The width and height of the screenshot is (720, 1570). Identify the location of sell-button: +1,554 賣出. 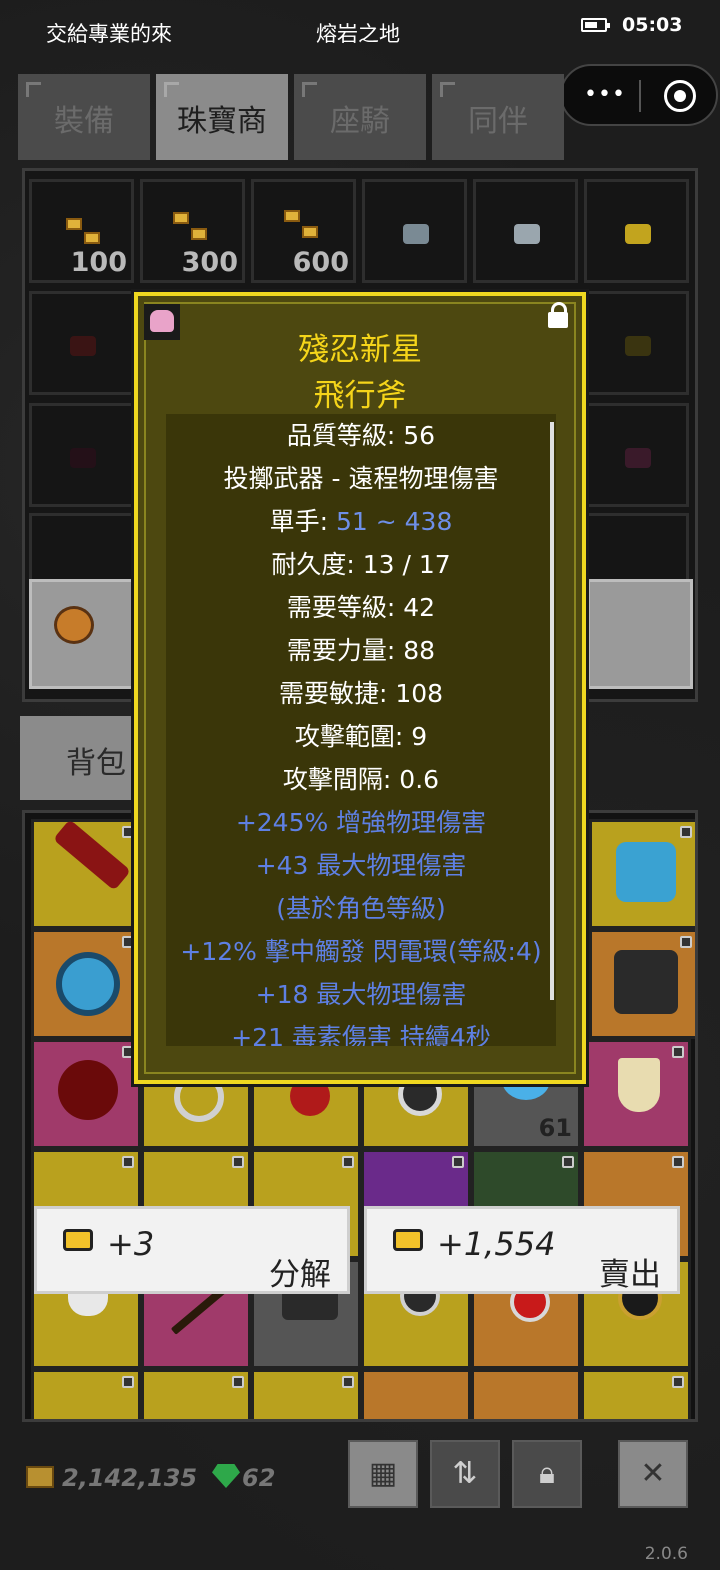
(522, 1250).